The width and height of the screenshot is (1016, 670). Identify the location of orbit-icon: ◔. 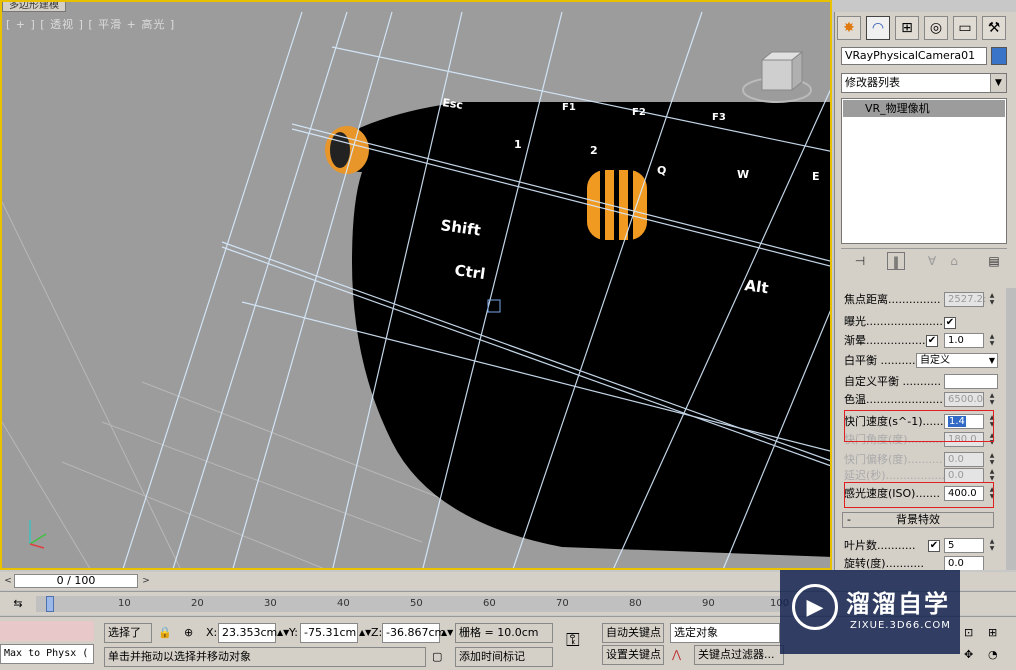
(993, 655).